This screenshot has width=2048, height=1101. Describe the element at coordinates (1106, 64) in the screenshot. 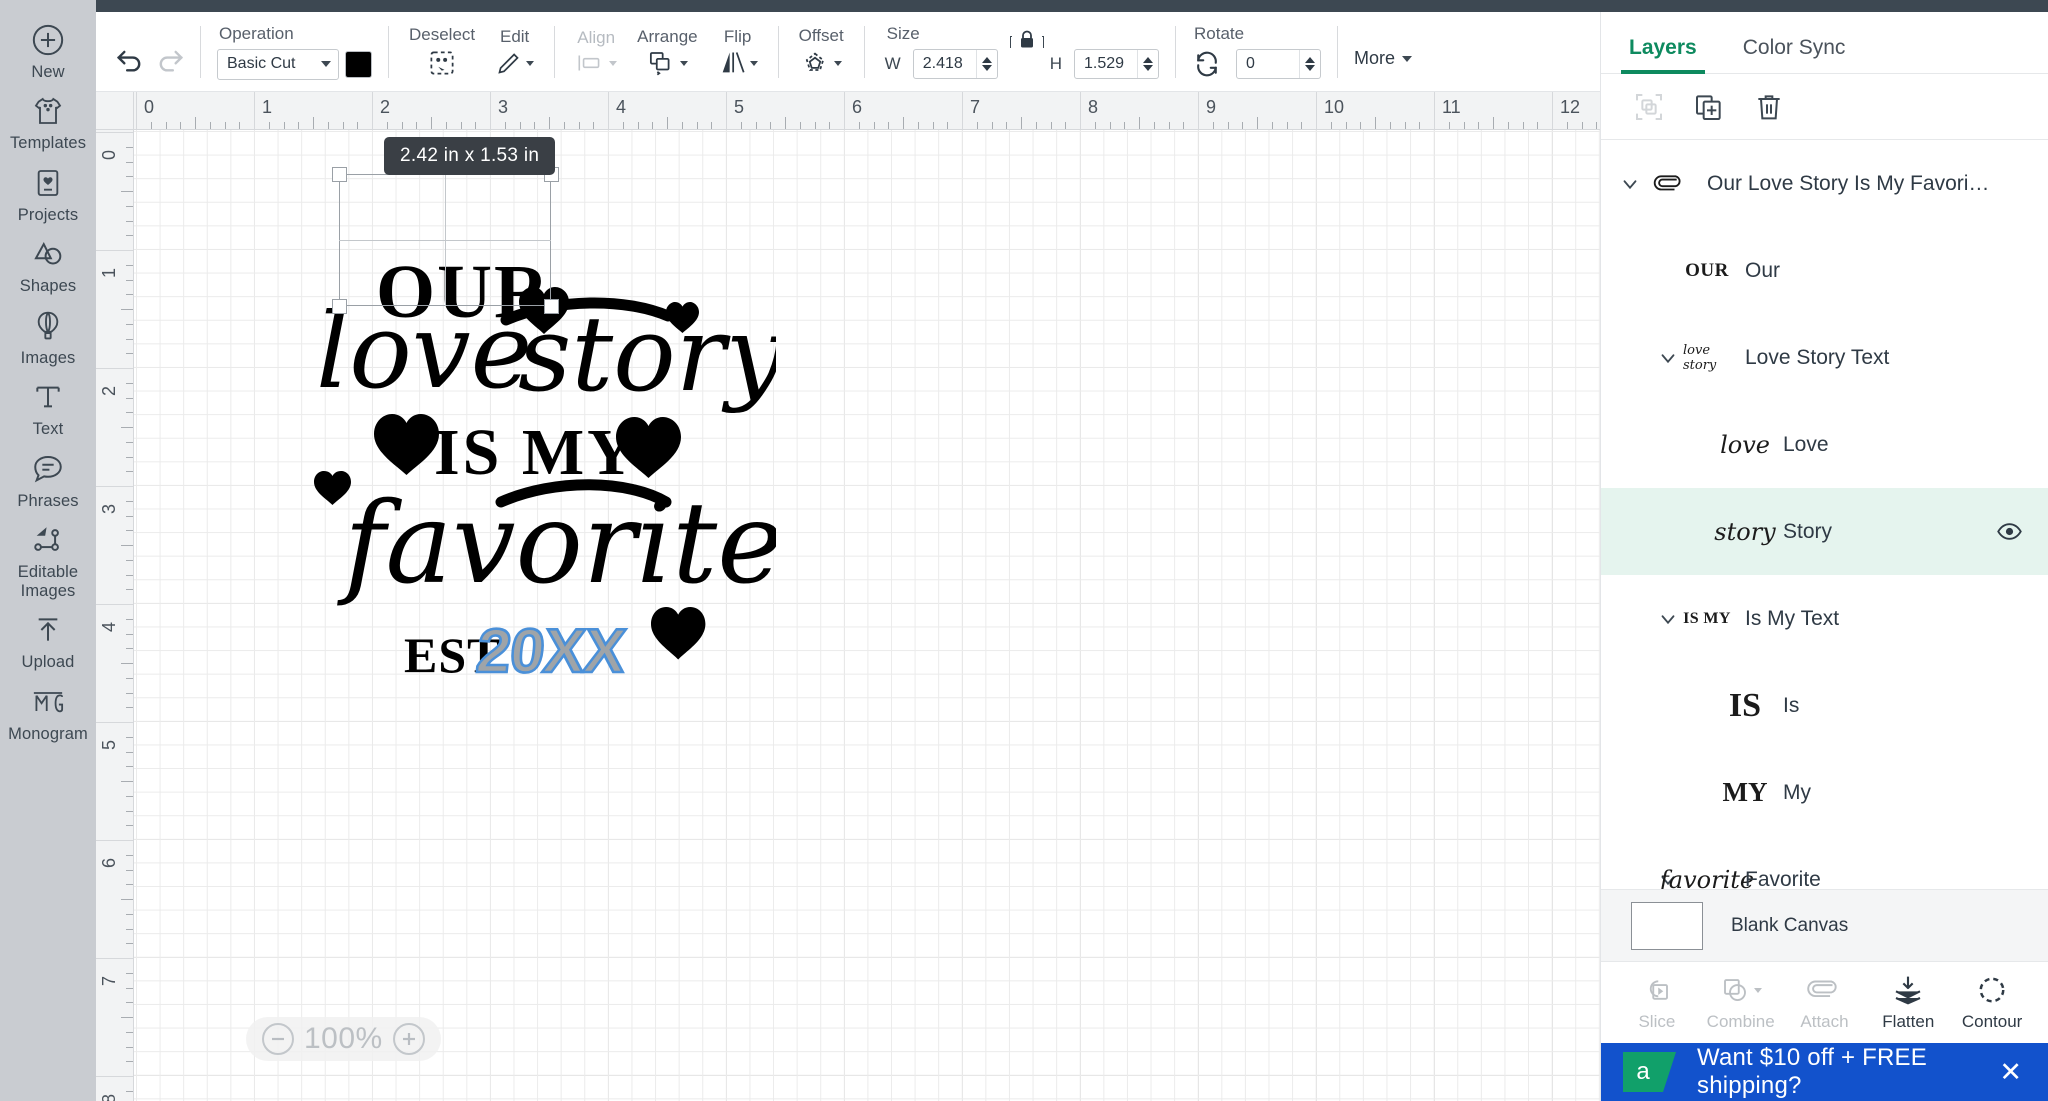

I see `height-input` at that location.